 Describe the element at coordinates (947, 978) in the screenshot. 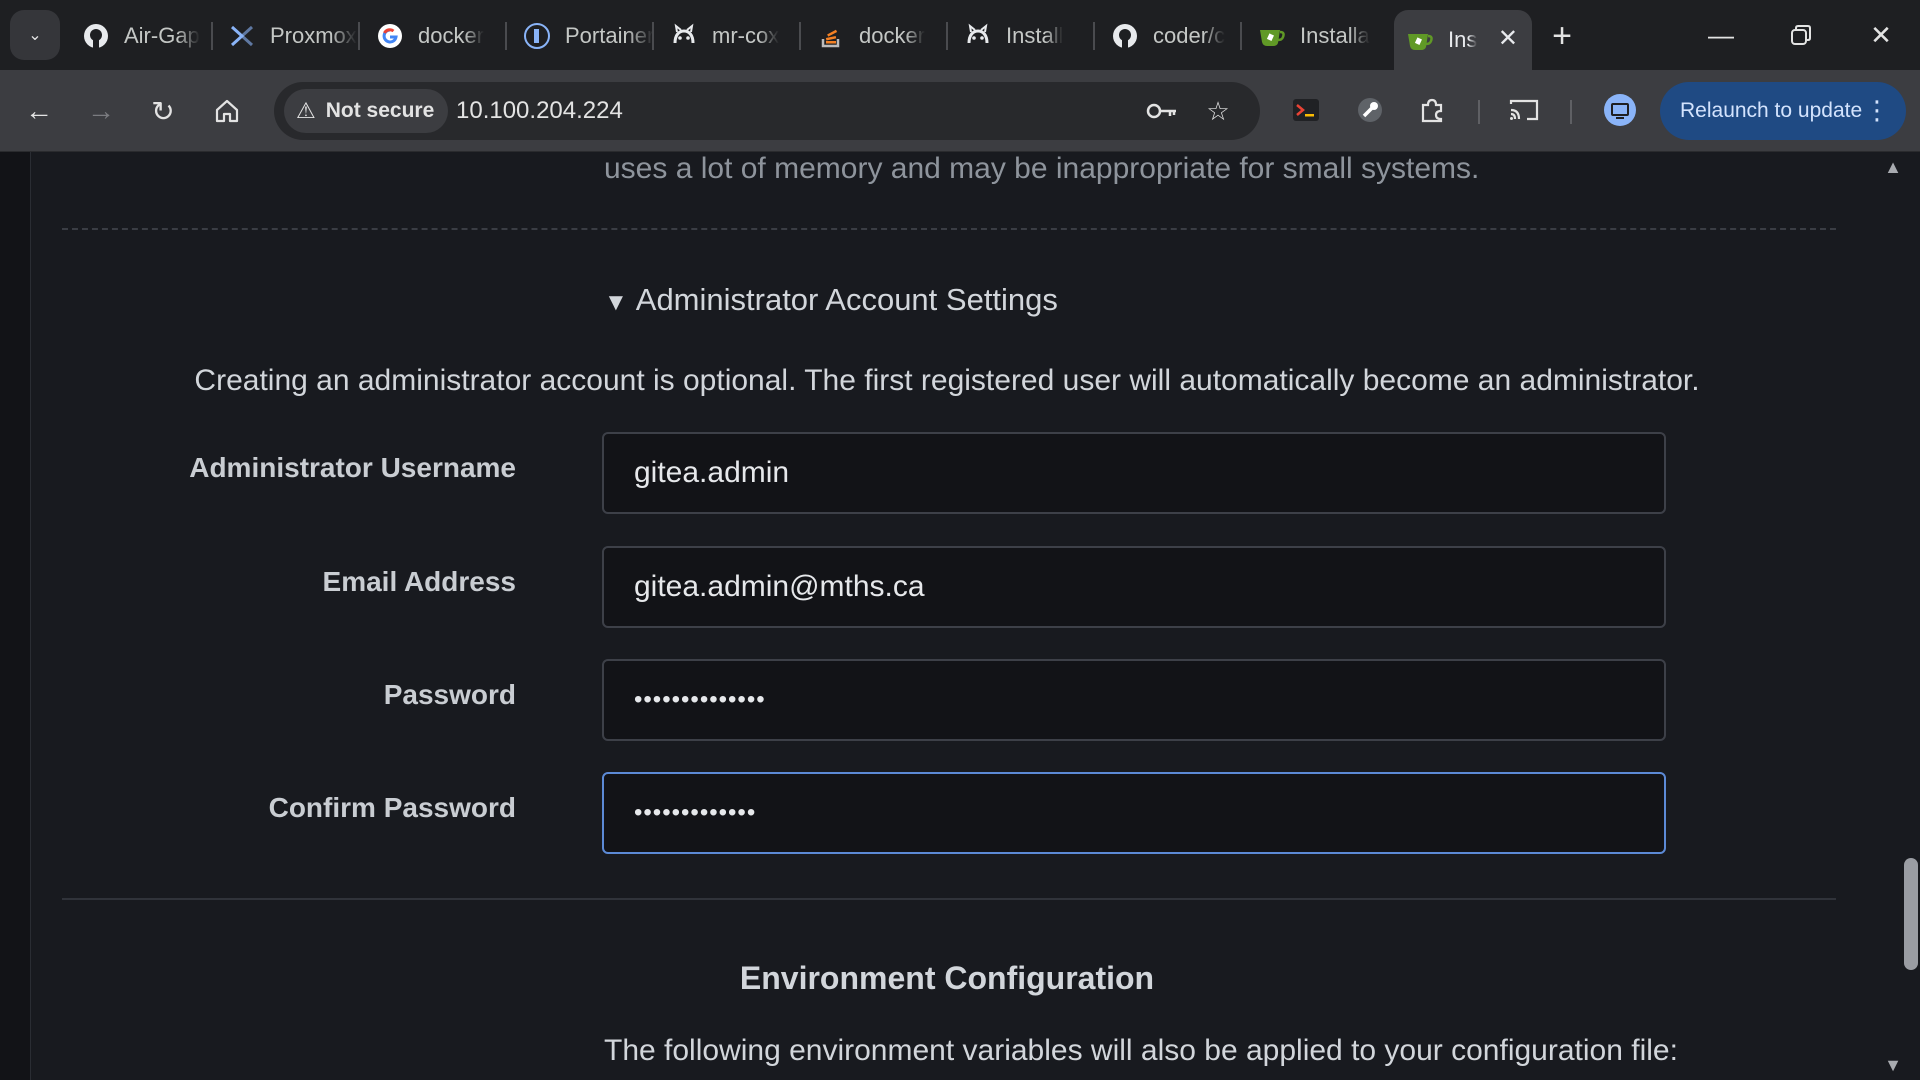

I see `environment-configuration-title: Environment Configuration` at that location.